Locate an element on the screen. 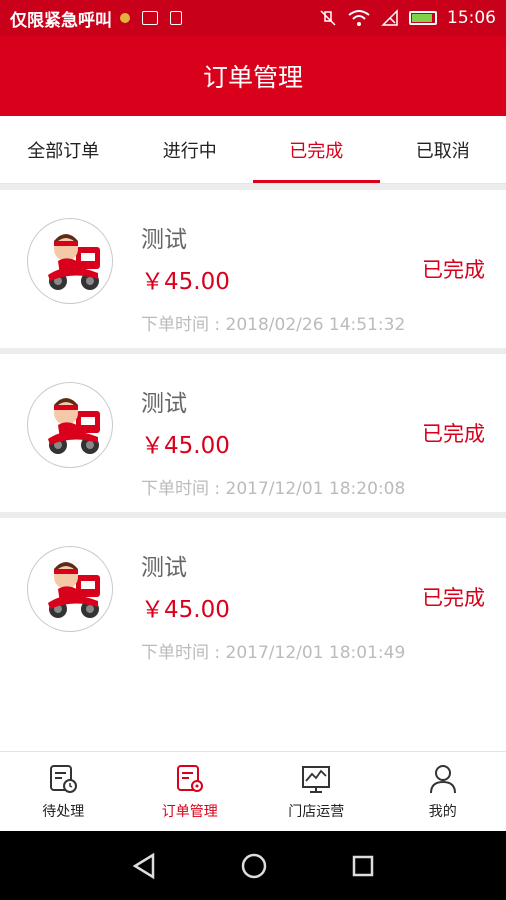 Image resolution: width=506 pixels, height=900 pixels. bottom-nav: 待处理 订单管理 门店运营 我的 is located at coordinates (253, 791).